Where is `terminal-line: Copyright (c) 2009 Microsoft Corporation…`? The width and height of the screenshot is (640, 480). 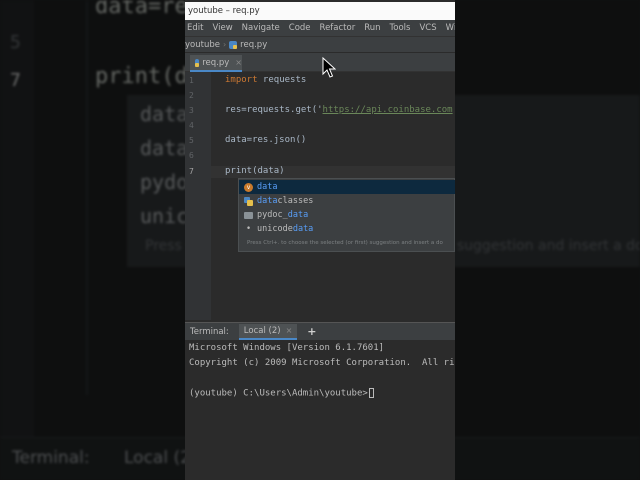
terminal-line: Copyright (c) 2009 Microsoft Corporation… is located at coordinates (322, 363).